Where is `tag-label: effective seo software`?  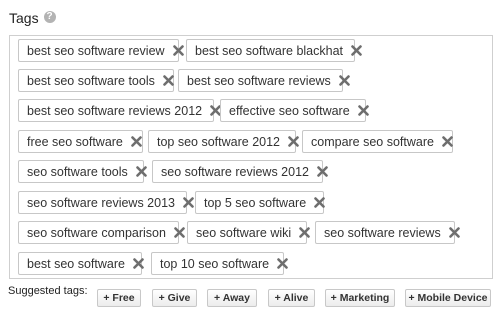 tag-label: effective seo software is located at coordinates (289, 110).